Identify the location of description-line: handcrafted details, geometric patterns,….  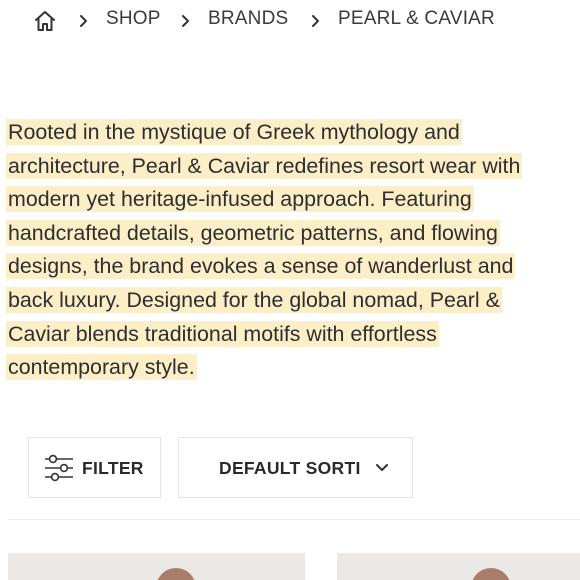
(253, 232).